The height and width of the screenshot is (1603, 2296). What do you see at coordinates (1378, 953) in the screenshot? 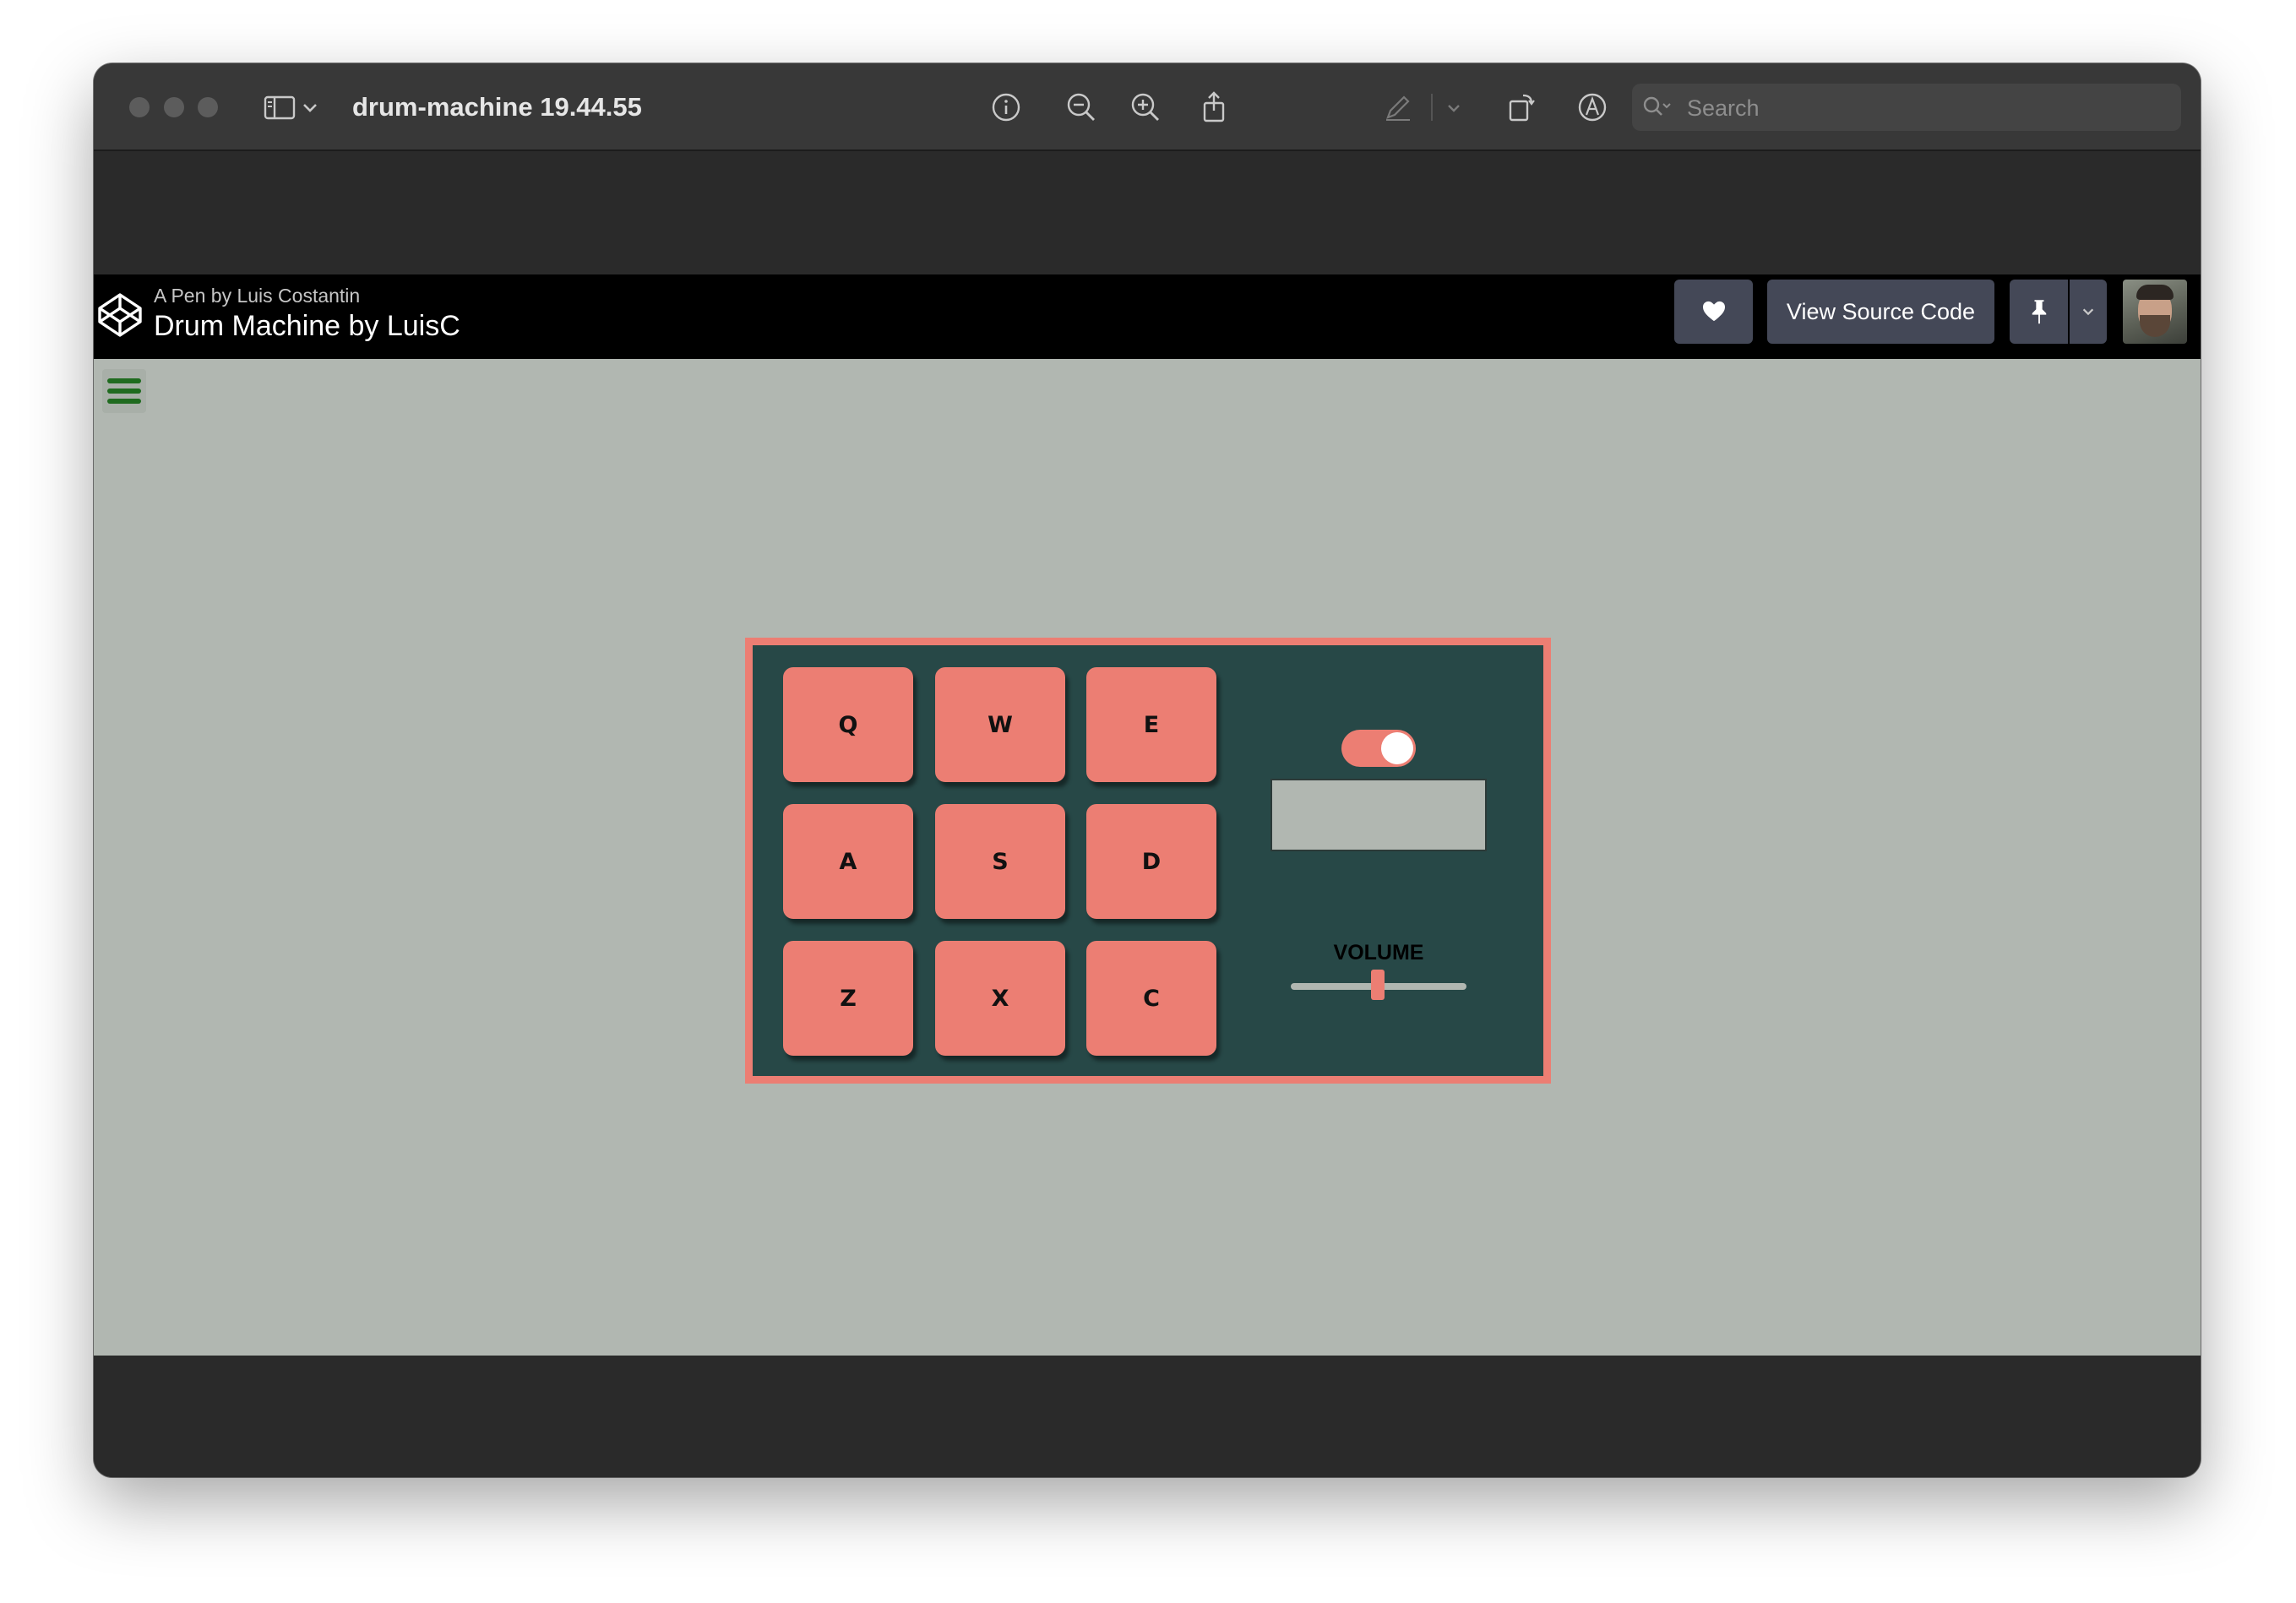
I see `volume-label: VOLUME` at bounding box center [1378, 953].